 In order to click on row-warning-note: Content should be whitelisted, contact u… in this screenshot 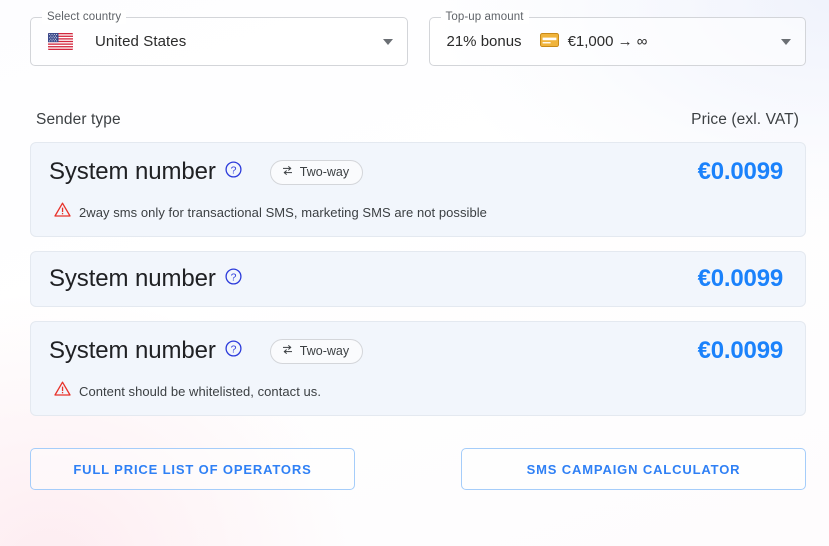, I will do `click(365, 391)`.